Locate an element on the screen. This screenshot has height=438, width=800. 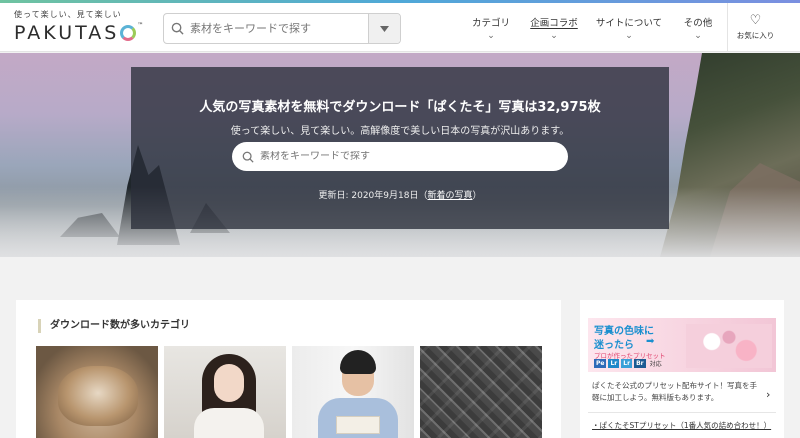
heart-icon: ♡ is located at coordinates (755, 20).